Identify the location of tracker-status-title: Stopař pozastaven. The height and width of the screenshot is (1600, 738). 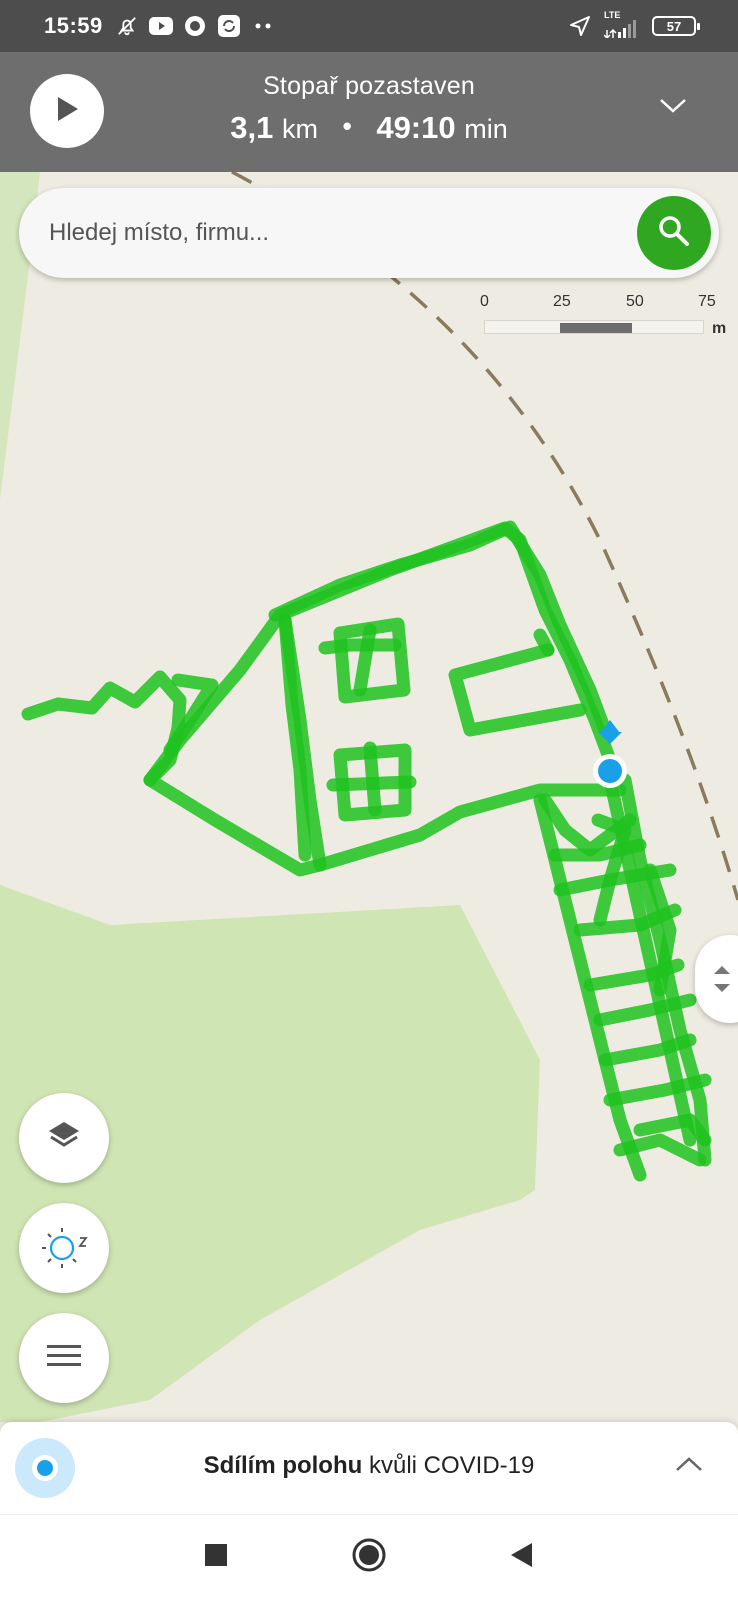
(369, 86).